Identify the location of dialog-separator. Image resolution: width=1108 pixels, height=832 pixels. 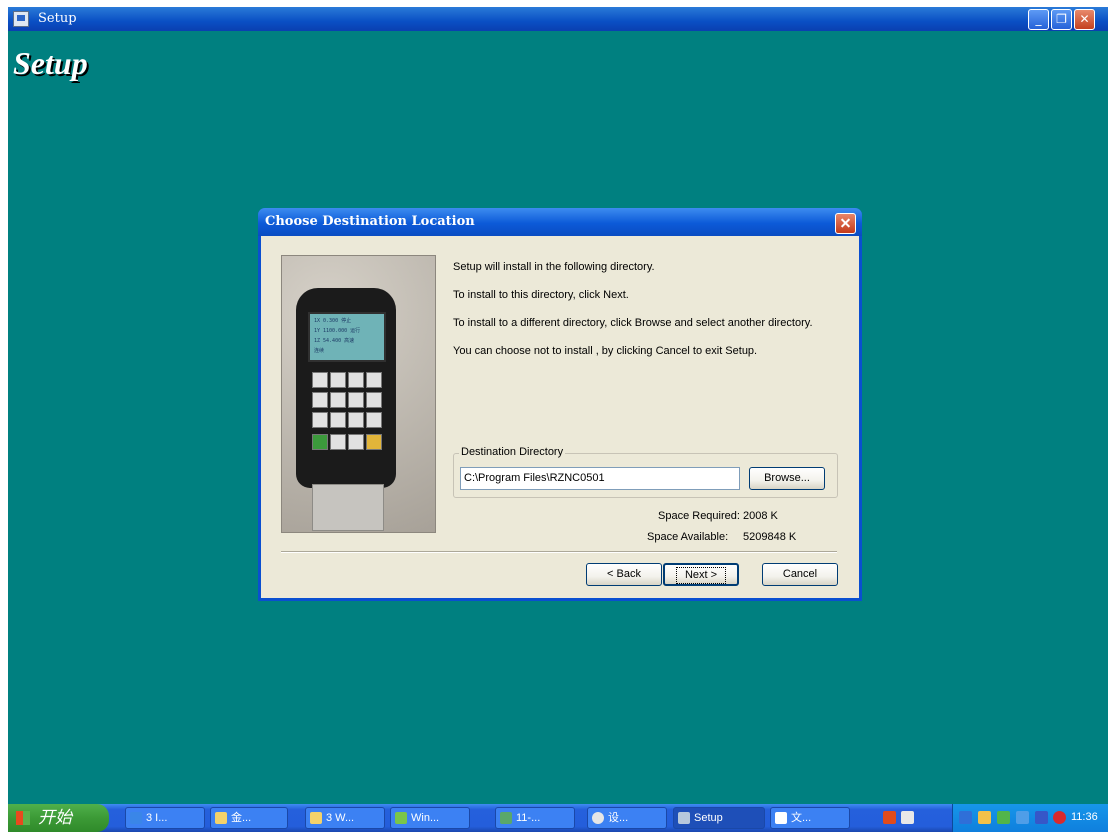
(559, 552).